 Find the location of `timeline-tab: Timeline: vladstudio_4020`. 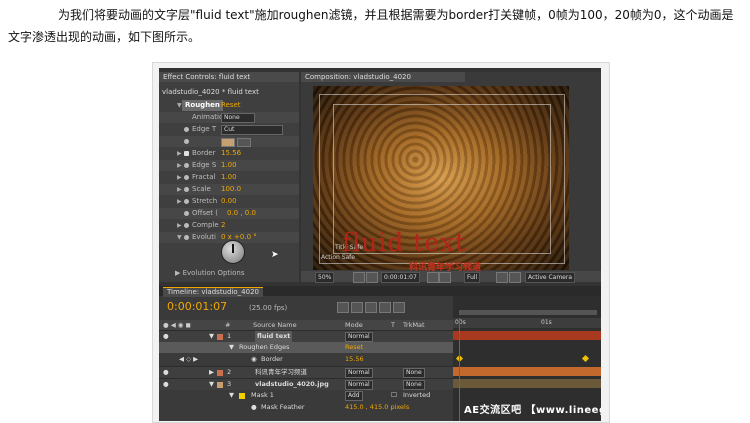

timeline-tab: Timeline: vladstudio_4020 is located at coordinates (213, 292).